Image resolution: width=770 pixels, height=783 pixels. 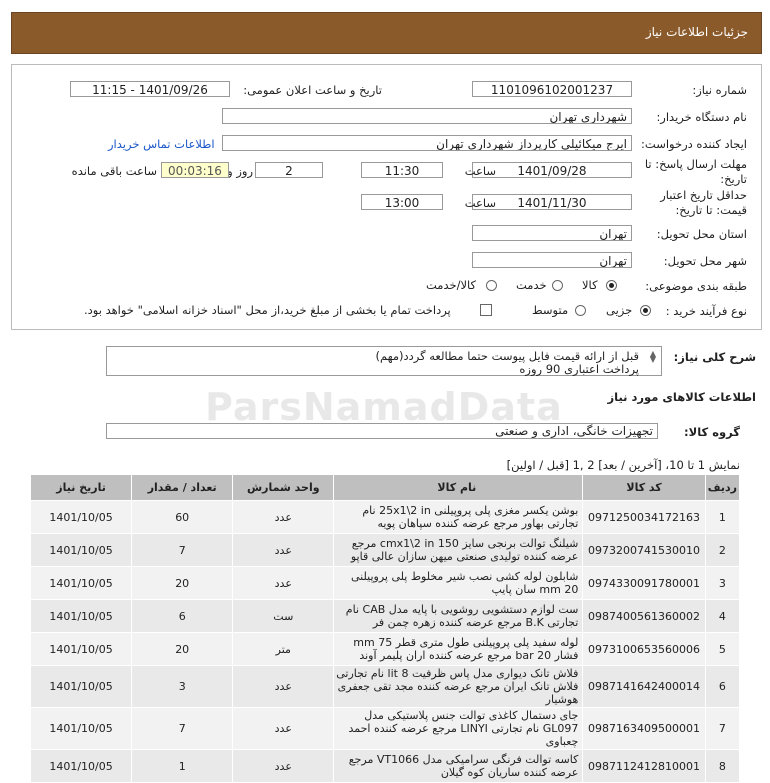 What do you see at coordinates (706, 311) in the screenshot?
I see `process-label: نوع فرآیند خرید :` at bounding box center [706, 311].